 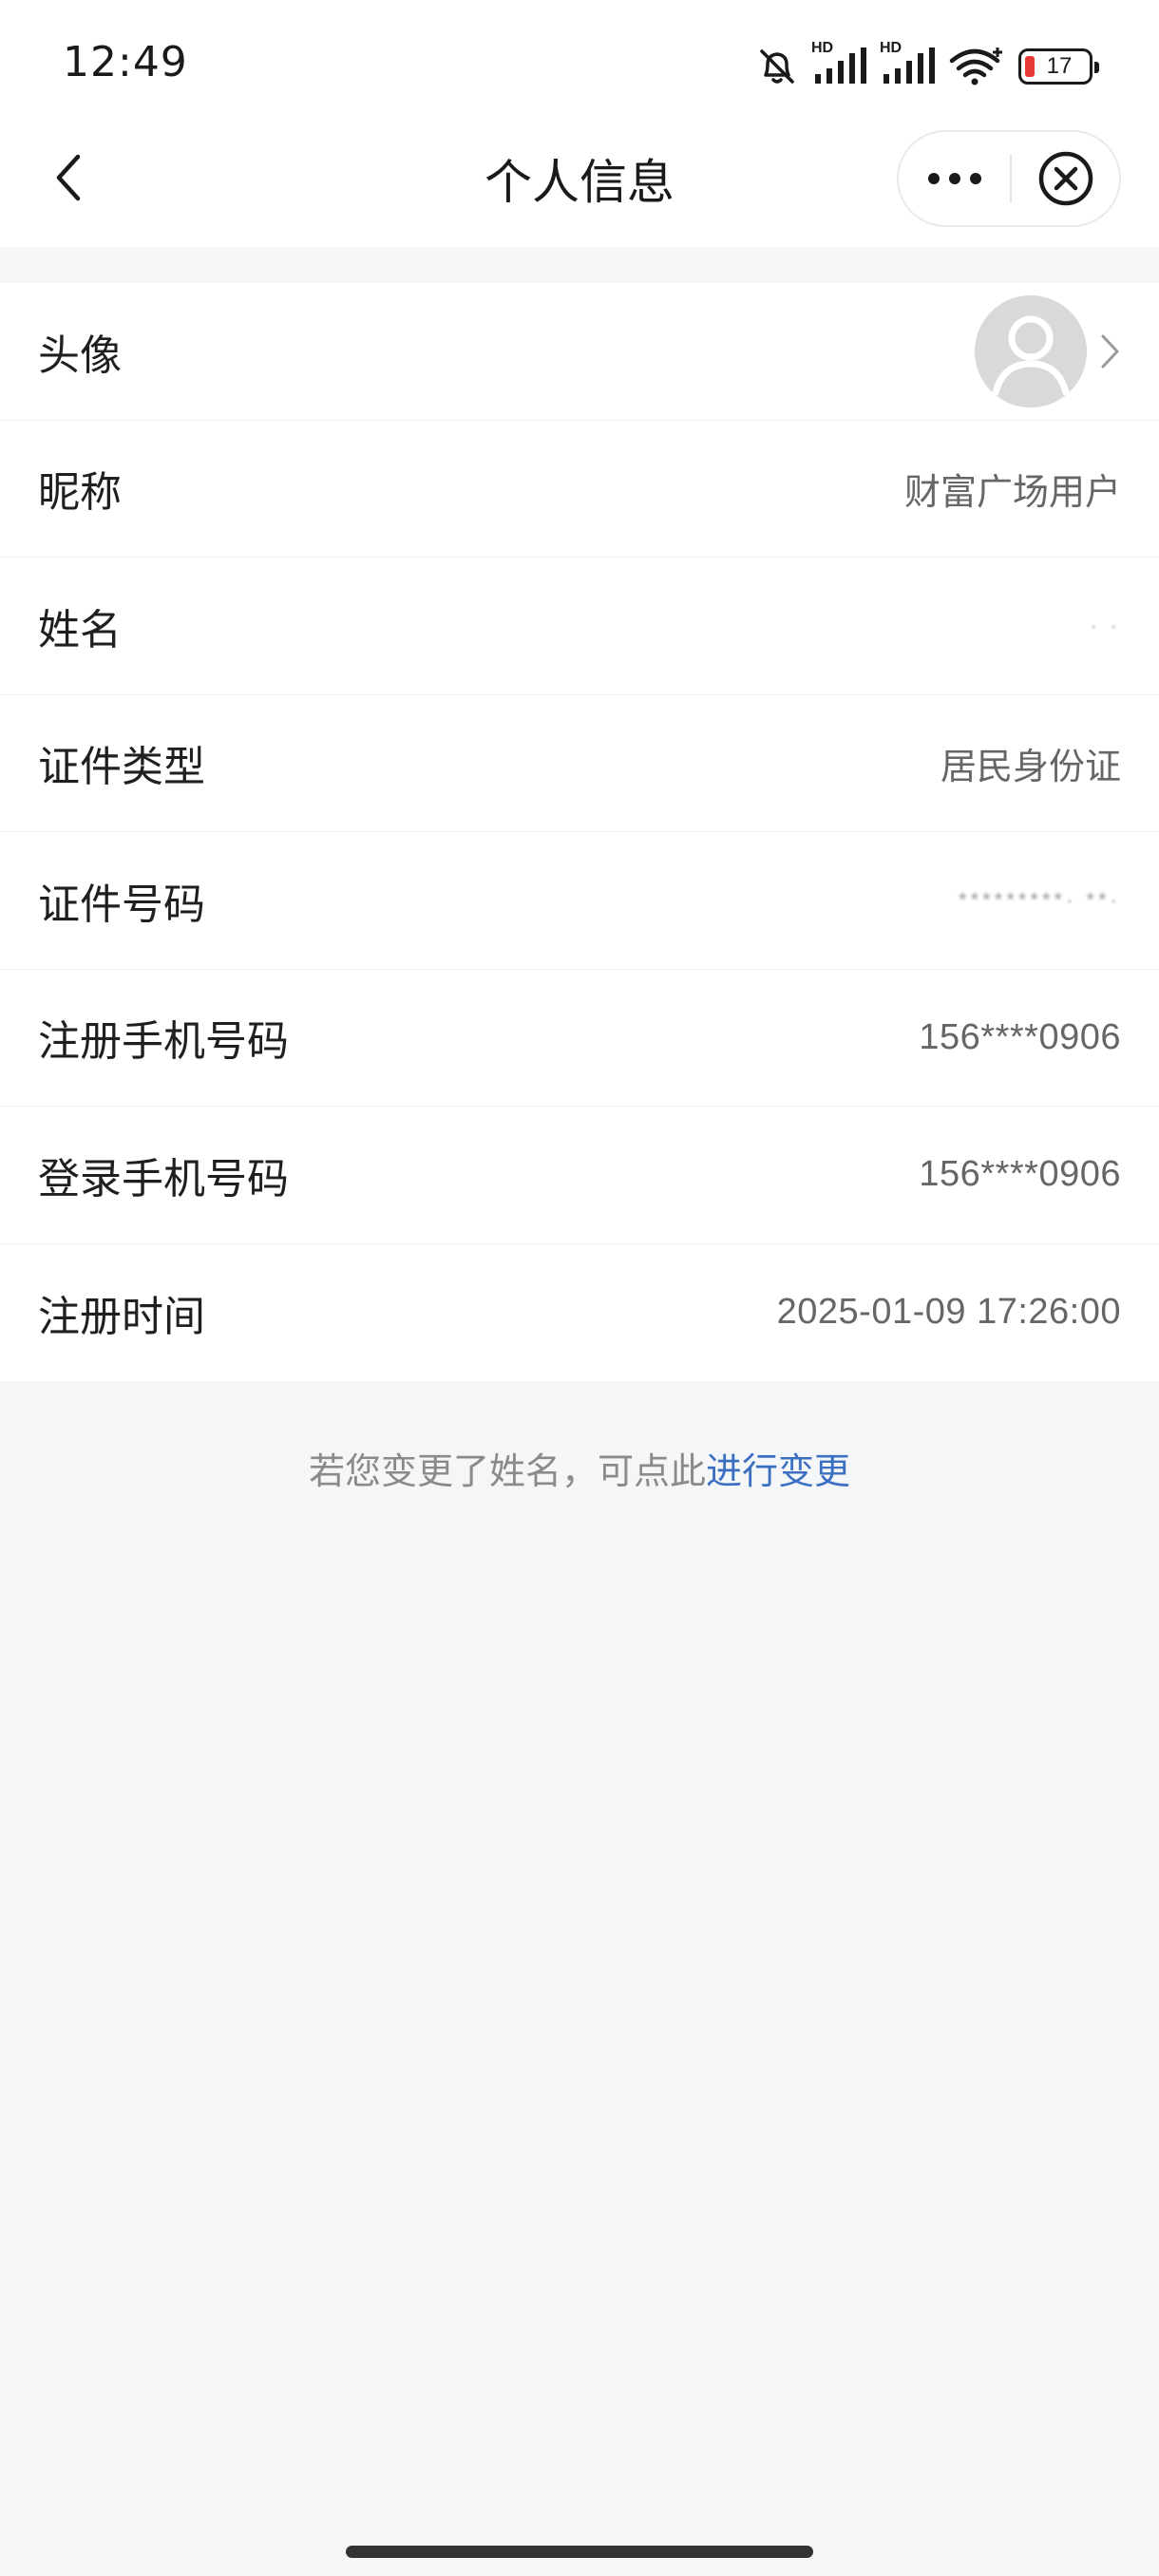 What do you see at coordinates (1031, 350) in the screenshot?
I see `avatar` at bounding box center [1031, 350].